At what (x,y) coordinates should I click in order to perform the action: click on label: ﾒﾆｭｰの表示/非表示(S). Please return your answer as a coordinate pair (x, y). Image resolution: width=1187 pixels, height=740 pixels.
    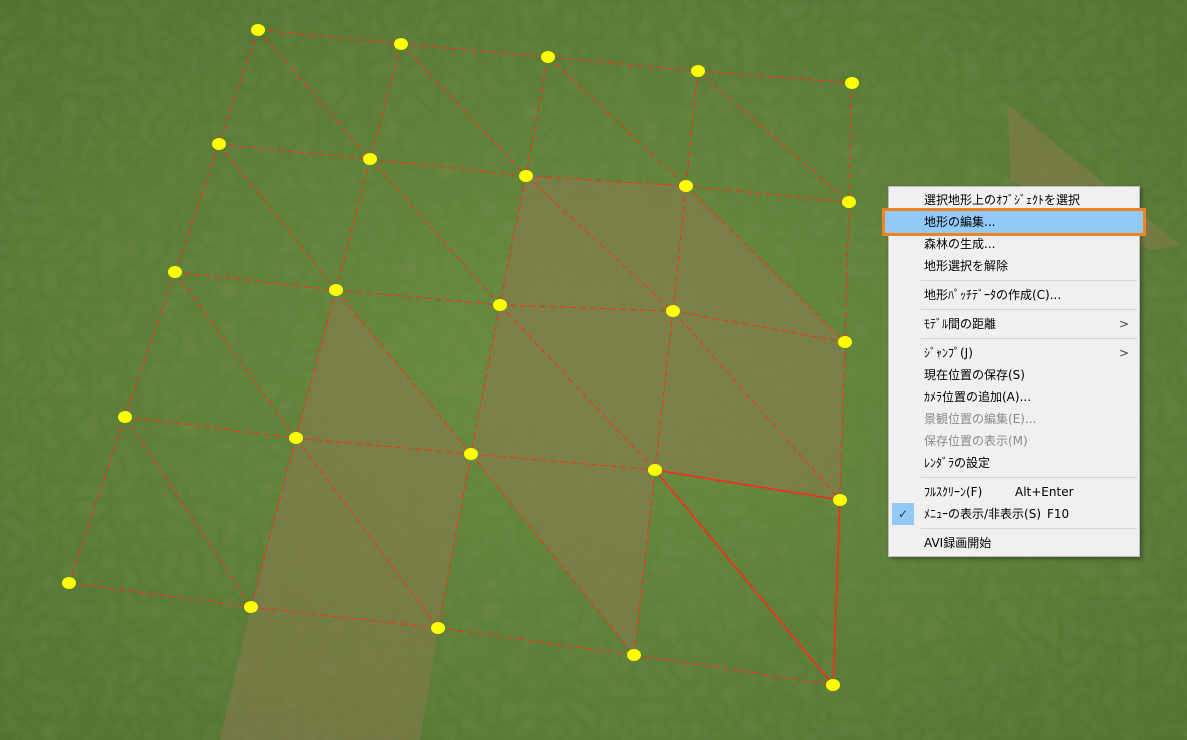
    Looking at the image, I should click on (983, 514).